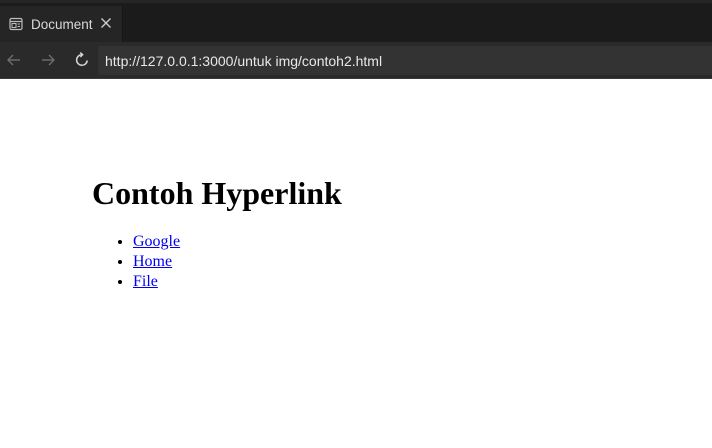  I want to click on navigation-bar, so click(356, 60).